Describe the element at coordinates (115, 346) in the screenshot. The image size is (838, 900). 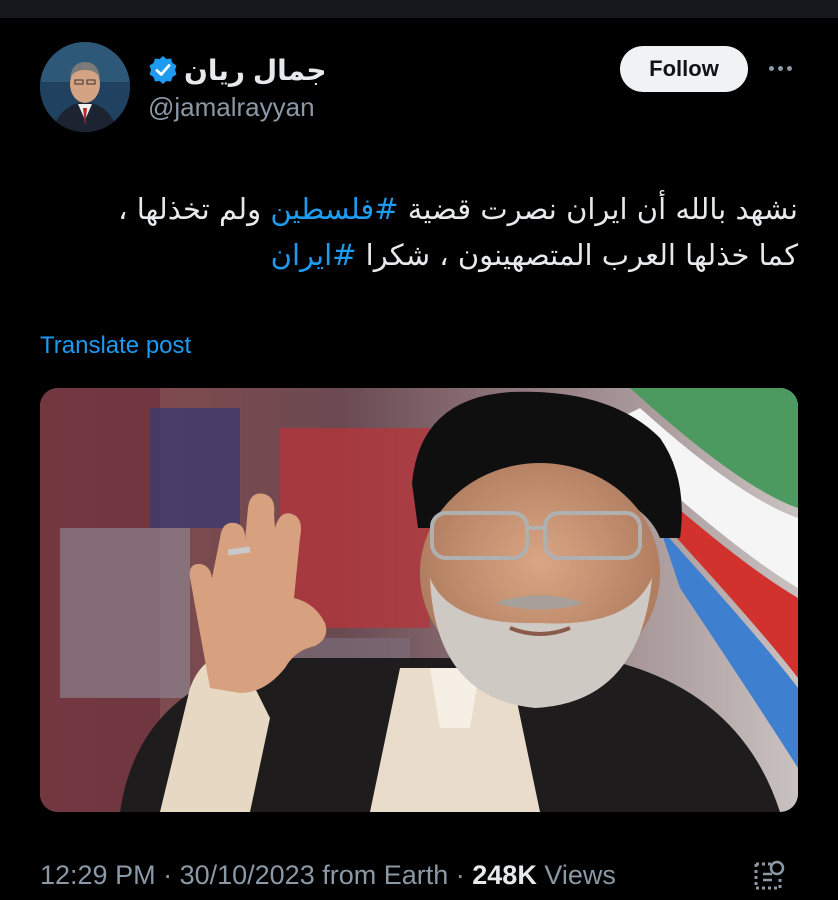
I see `translate-post-link: Translate post` at that location.